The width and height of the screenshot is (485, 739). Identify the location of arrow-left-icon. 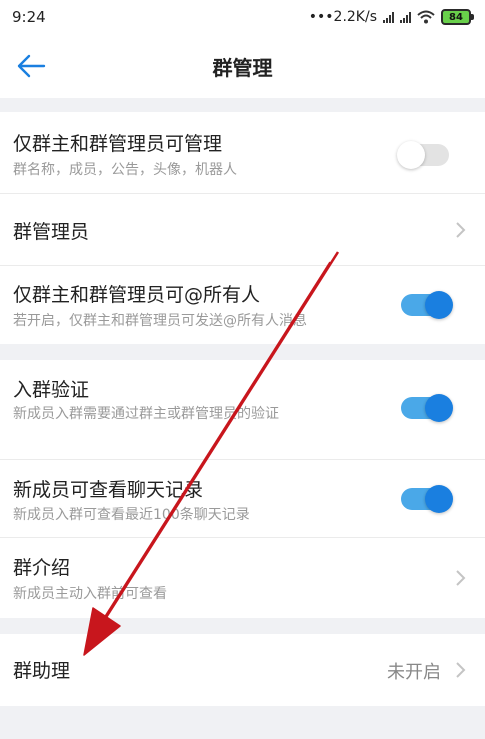
(31, 66).